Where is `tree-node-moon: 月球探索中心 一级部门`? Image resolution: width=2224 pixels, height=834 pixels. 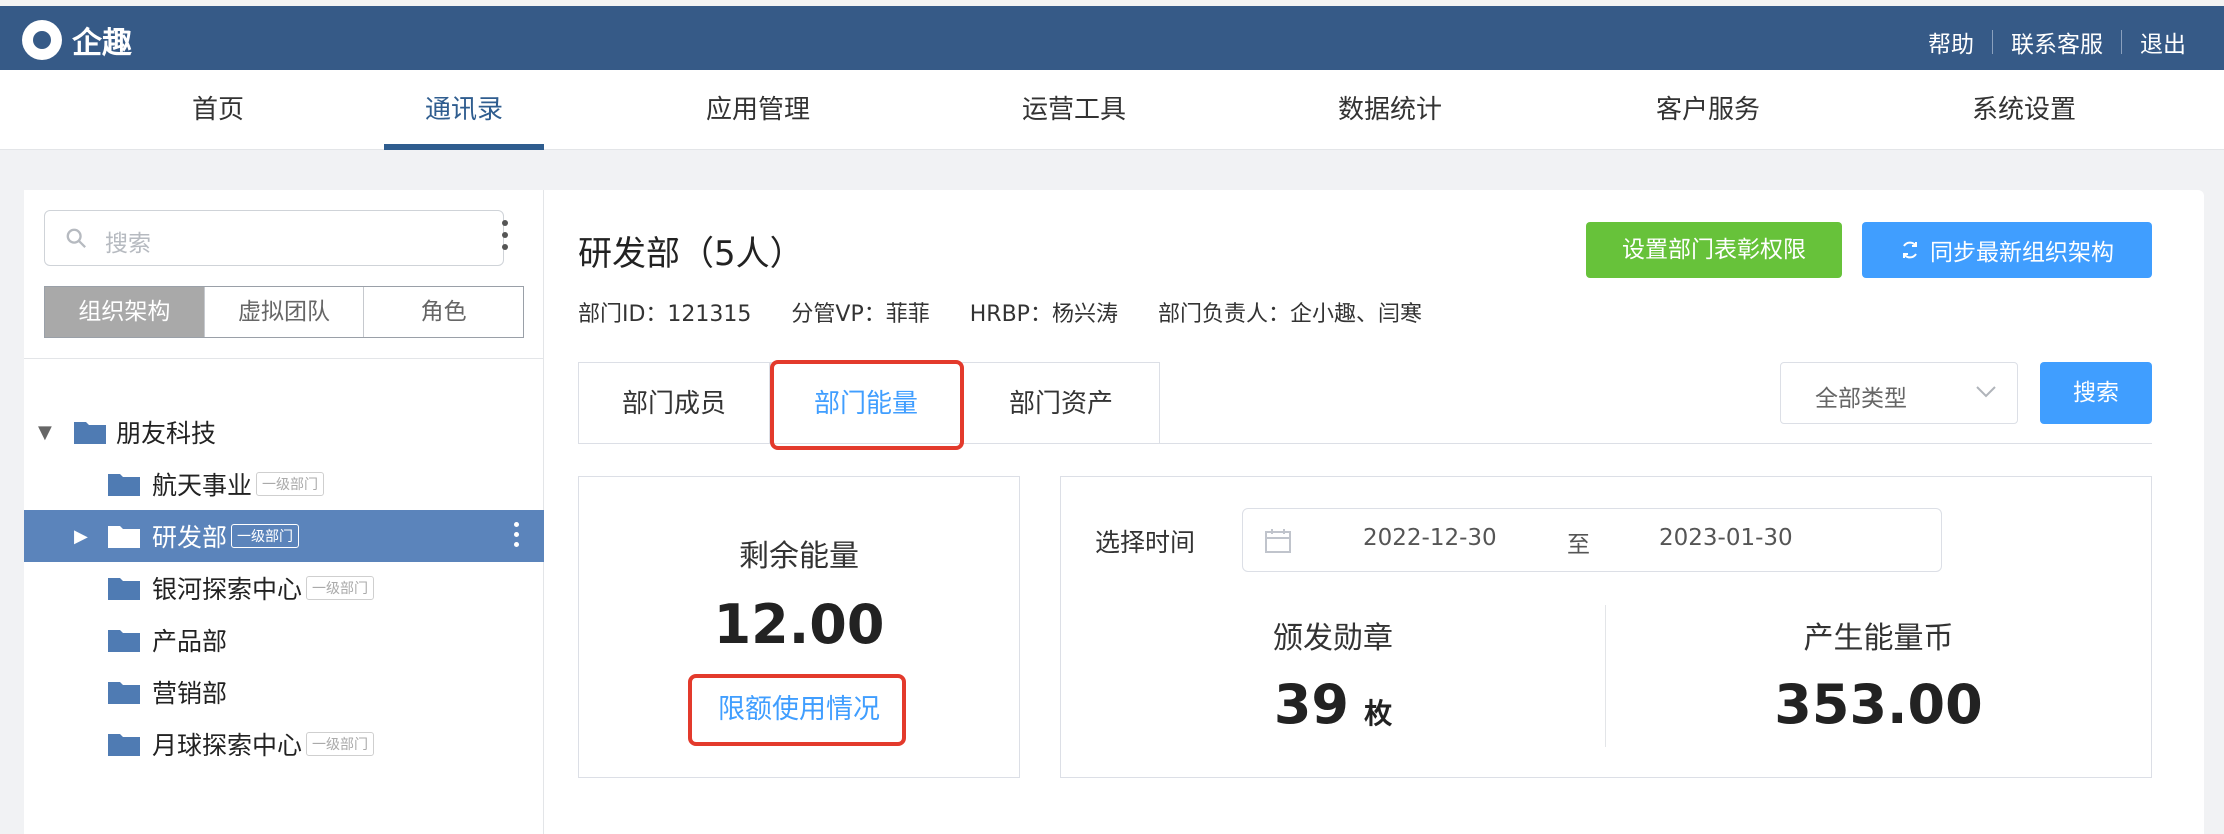 tree-node-moon: 月球探索中心 一级部门 is located at coordinates (284, 744).